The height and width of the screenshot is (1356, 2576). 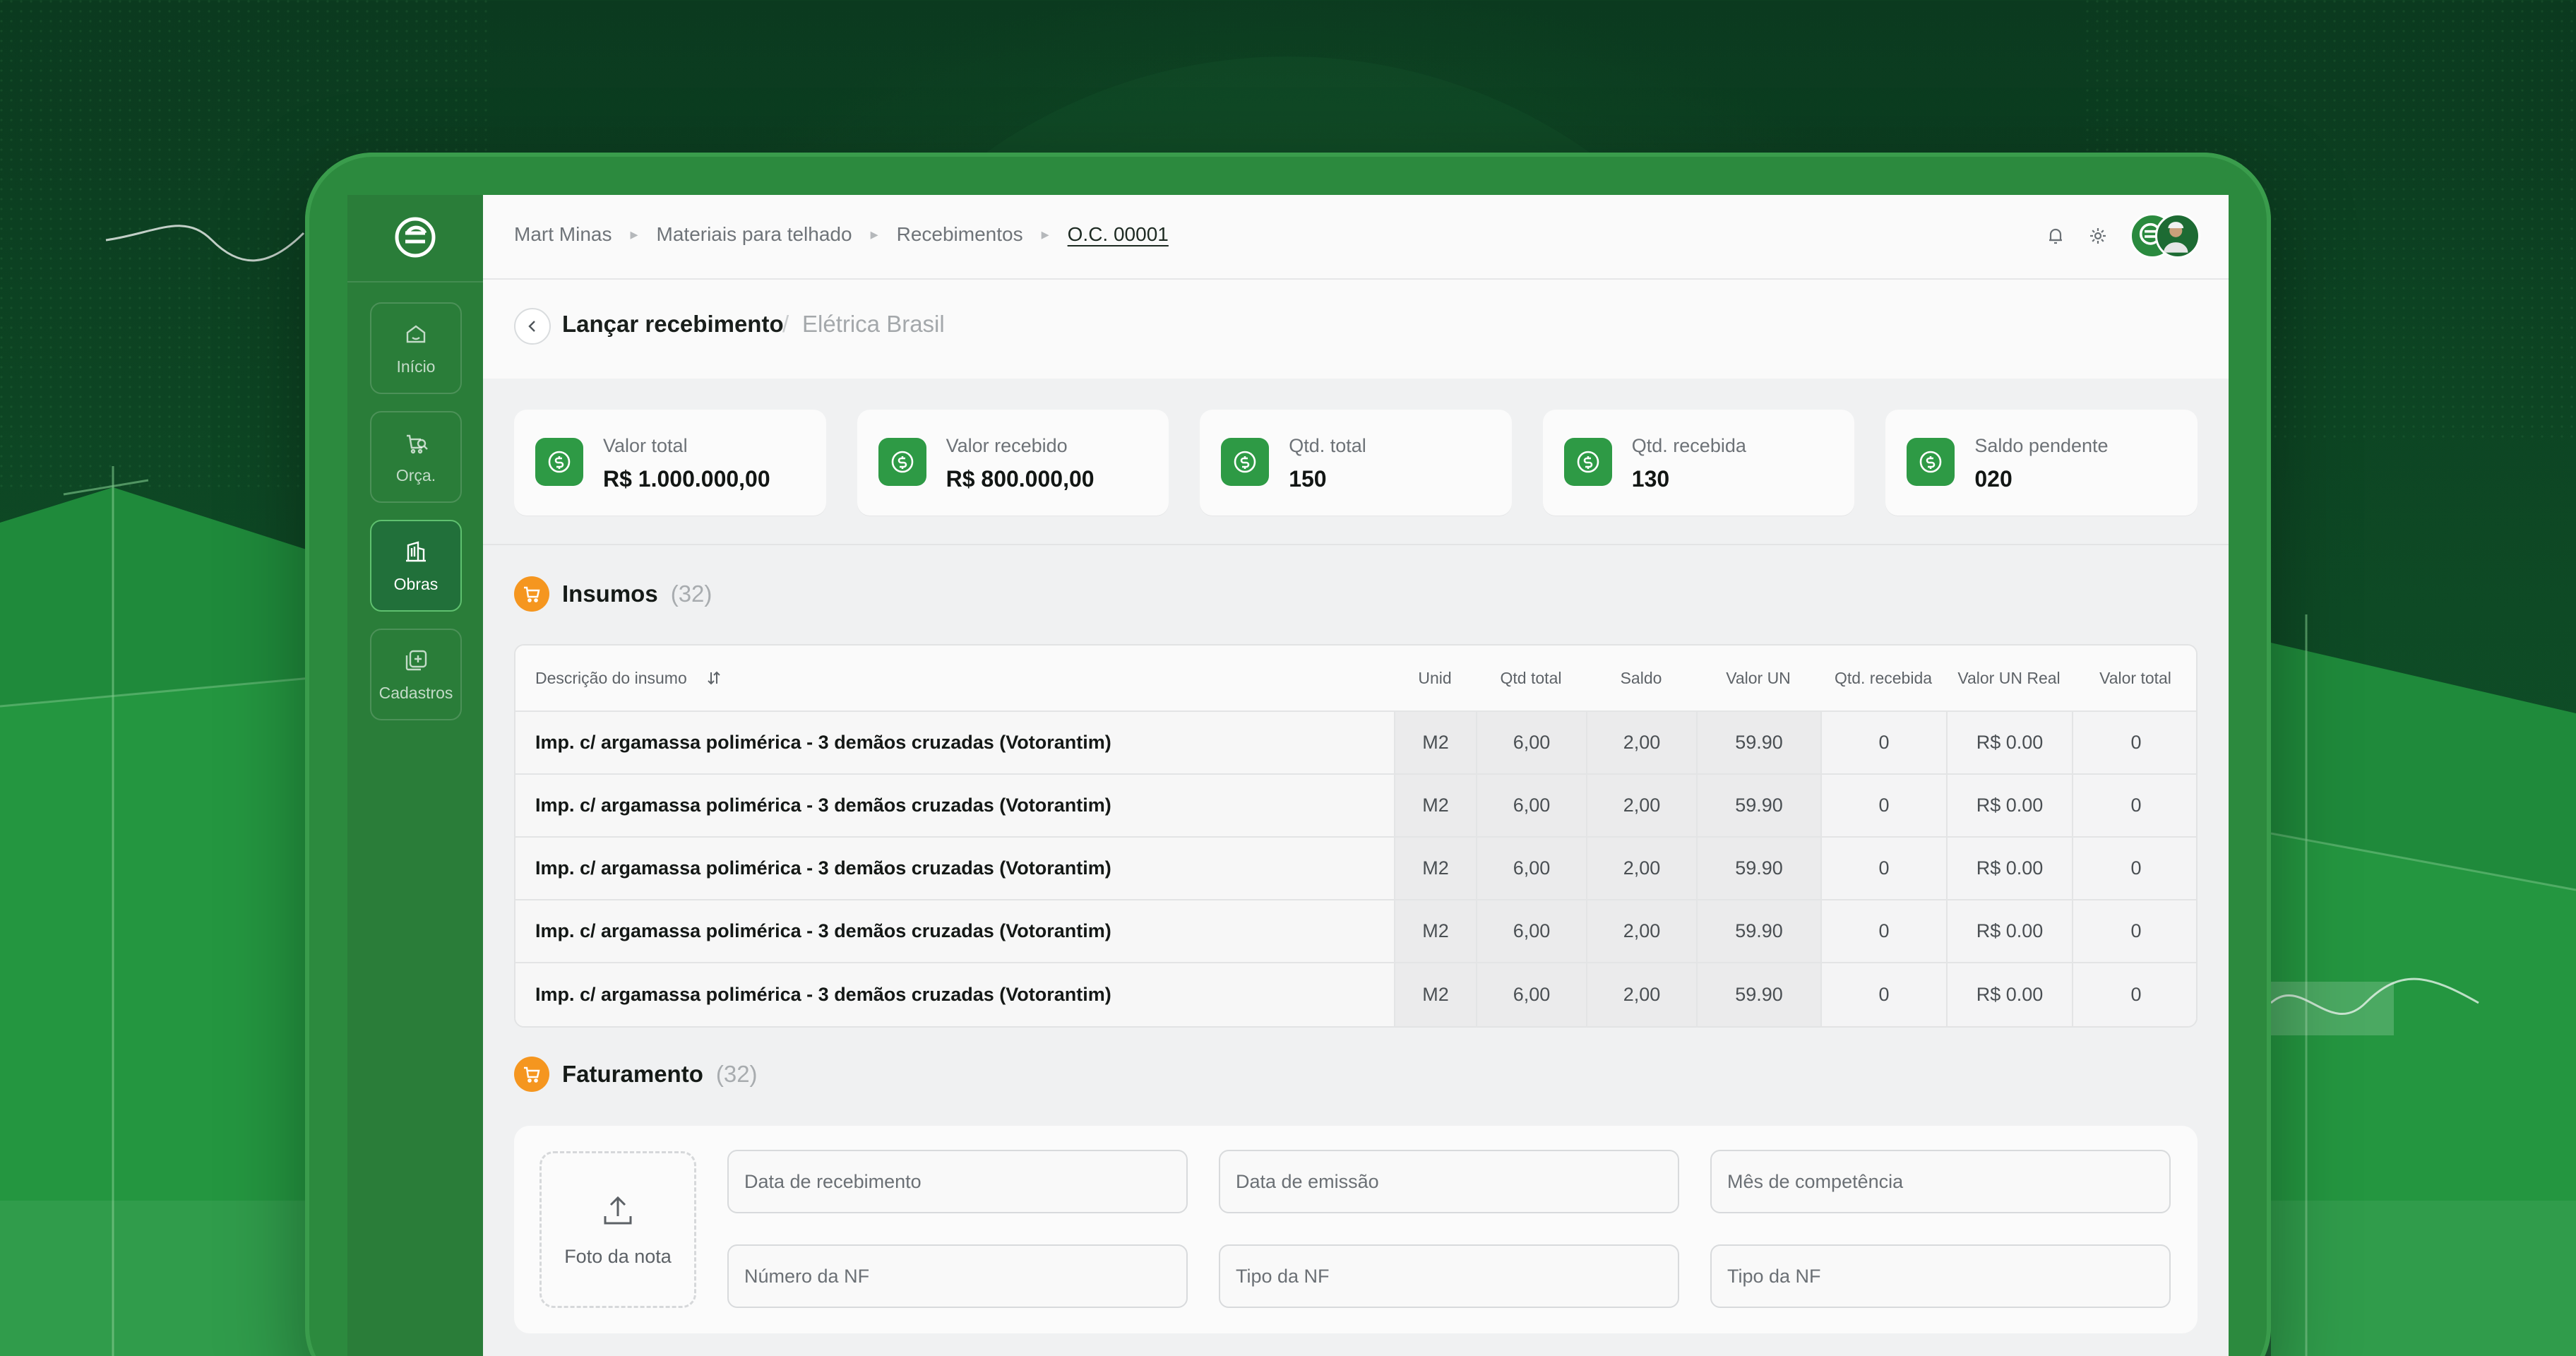 I want to click on data-emissao-field: Data de emissão, so click(x=1449, y=1181).